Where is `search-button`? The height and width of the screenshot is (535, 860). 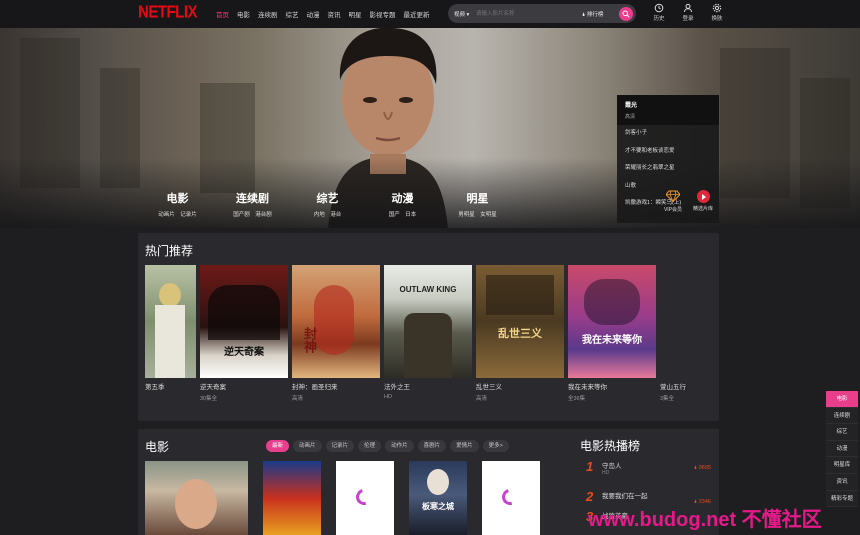 search-button is located at coordinates (626, 14).